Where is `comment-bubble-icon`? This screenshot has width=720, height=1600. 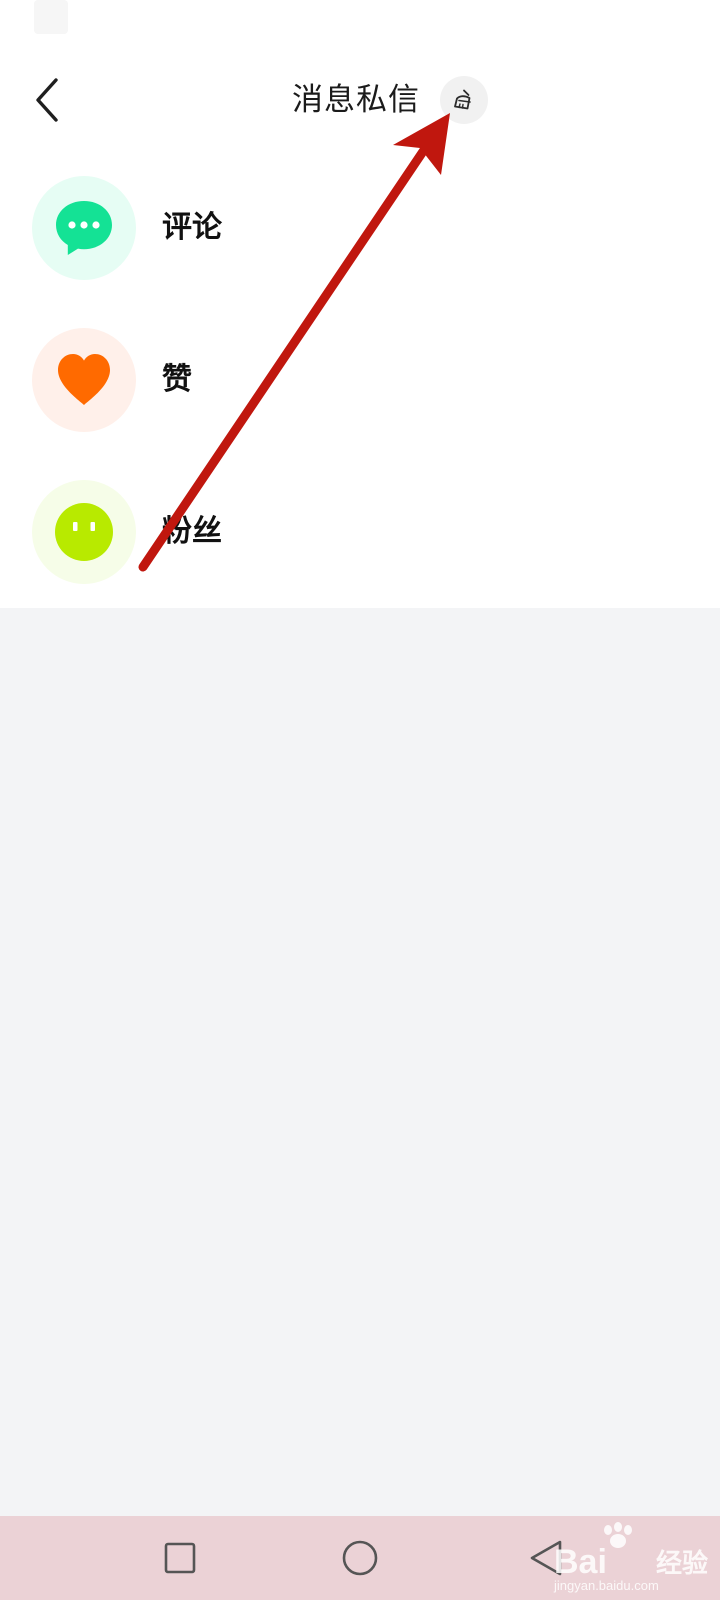
comment-bubble-icon is located at coordinates (84, 228).